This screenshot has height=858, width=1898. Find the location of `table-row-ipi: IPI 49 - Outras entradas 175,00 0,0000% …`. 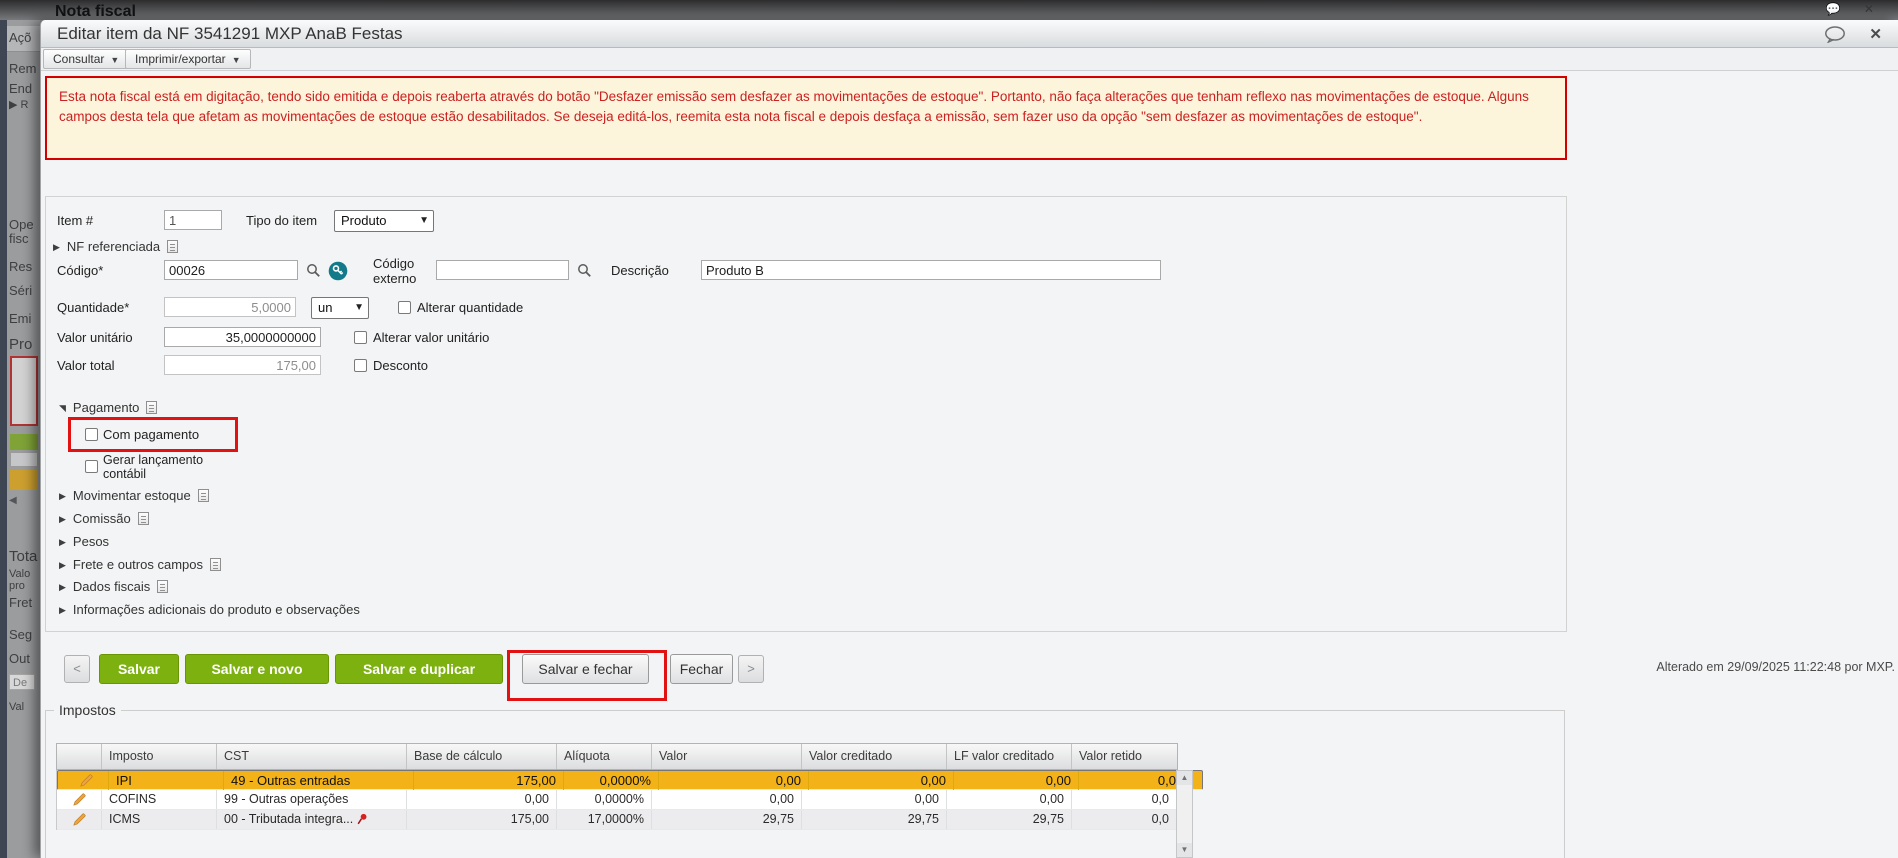

table-row-ipi: IPI 49 - Outras entradas 175,00 0,0000% … is located at coordinates (630, 780).